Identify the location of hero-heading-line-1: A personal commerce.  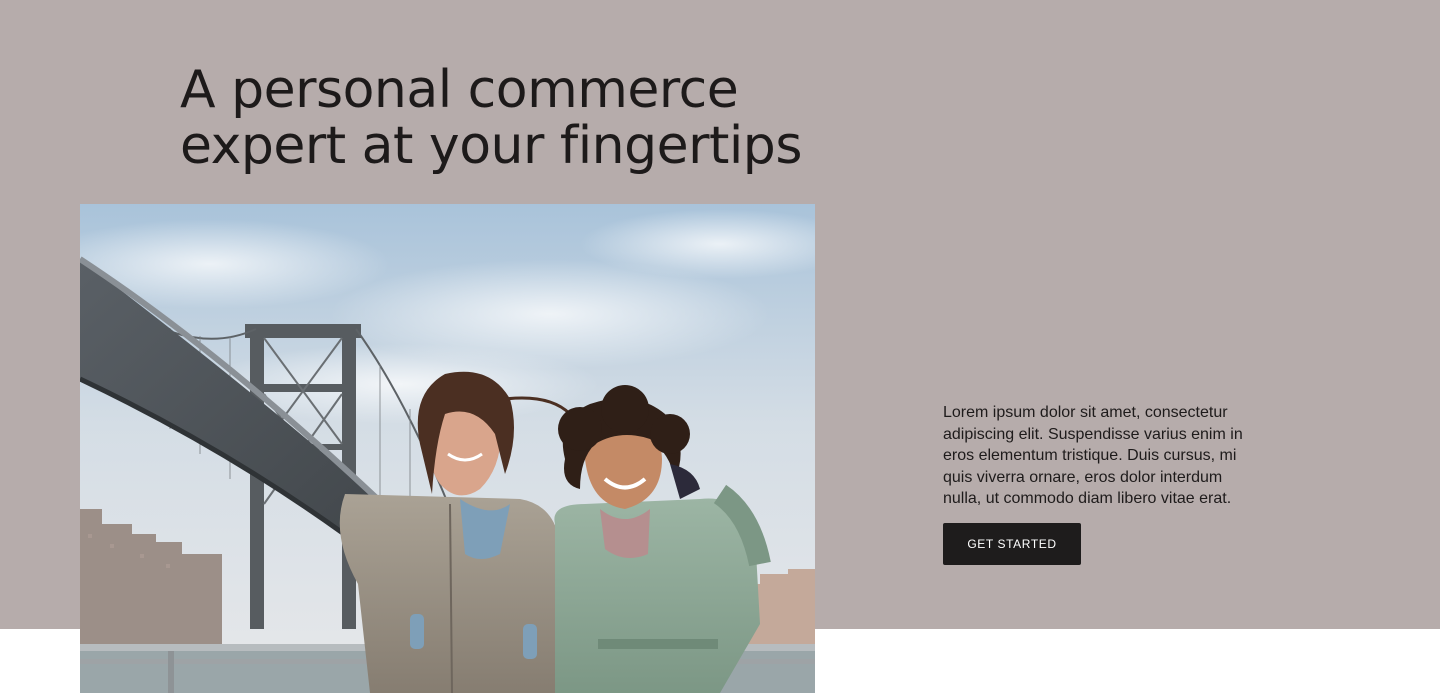
(459, 90).